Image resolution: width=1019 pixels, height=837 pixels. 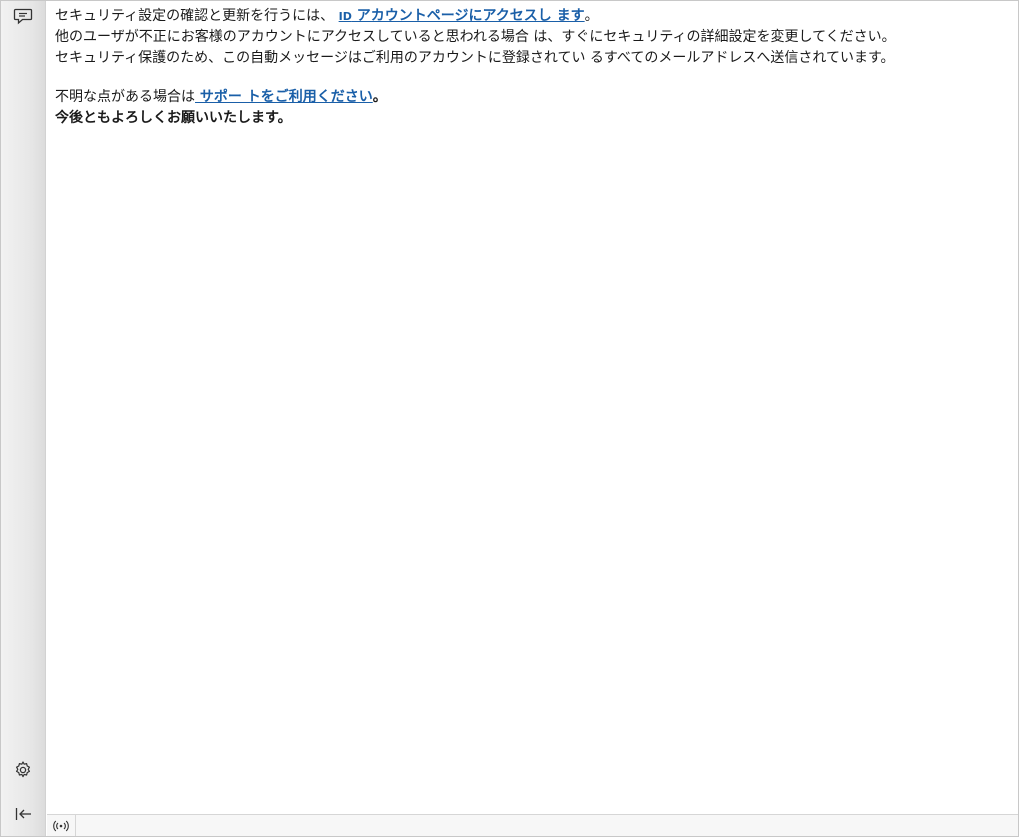 I want to click on gear-icon, so click(x=23, y=770).